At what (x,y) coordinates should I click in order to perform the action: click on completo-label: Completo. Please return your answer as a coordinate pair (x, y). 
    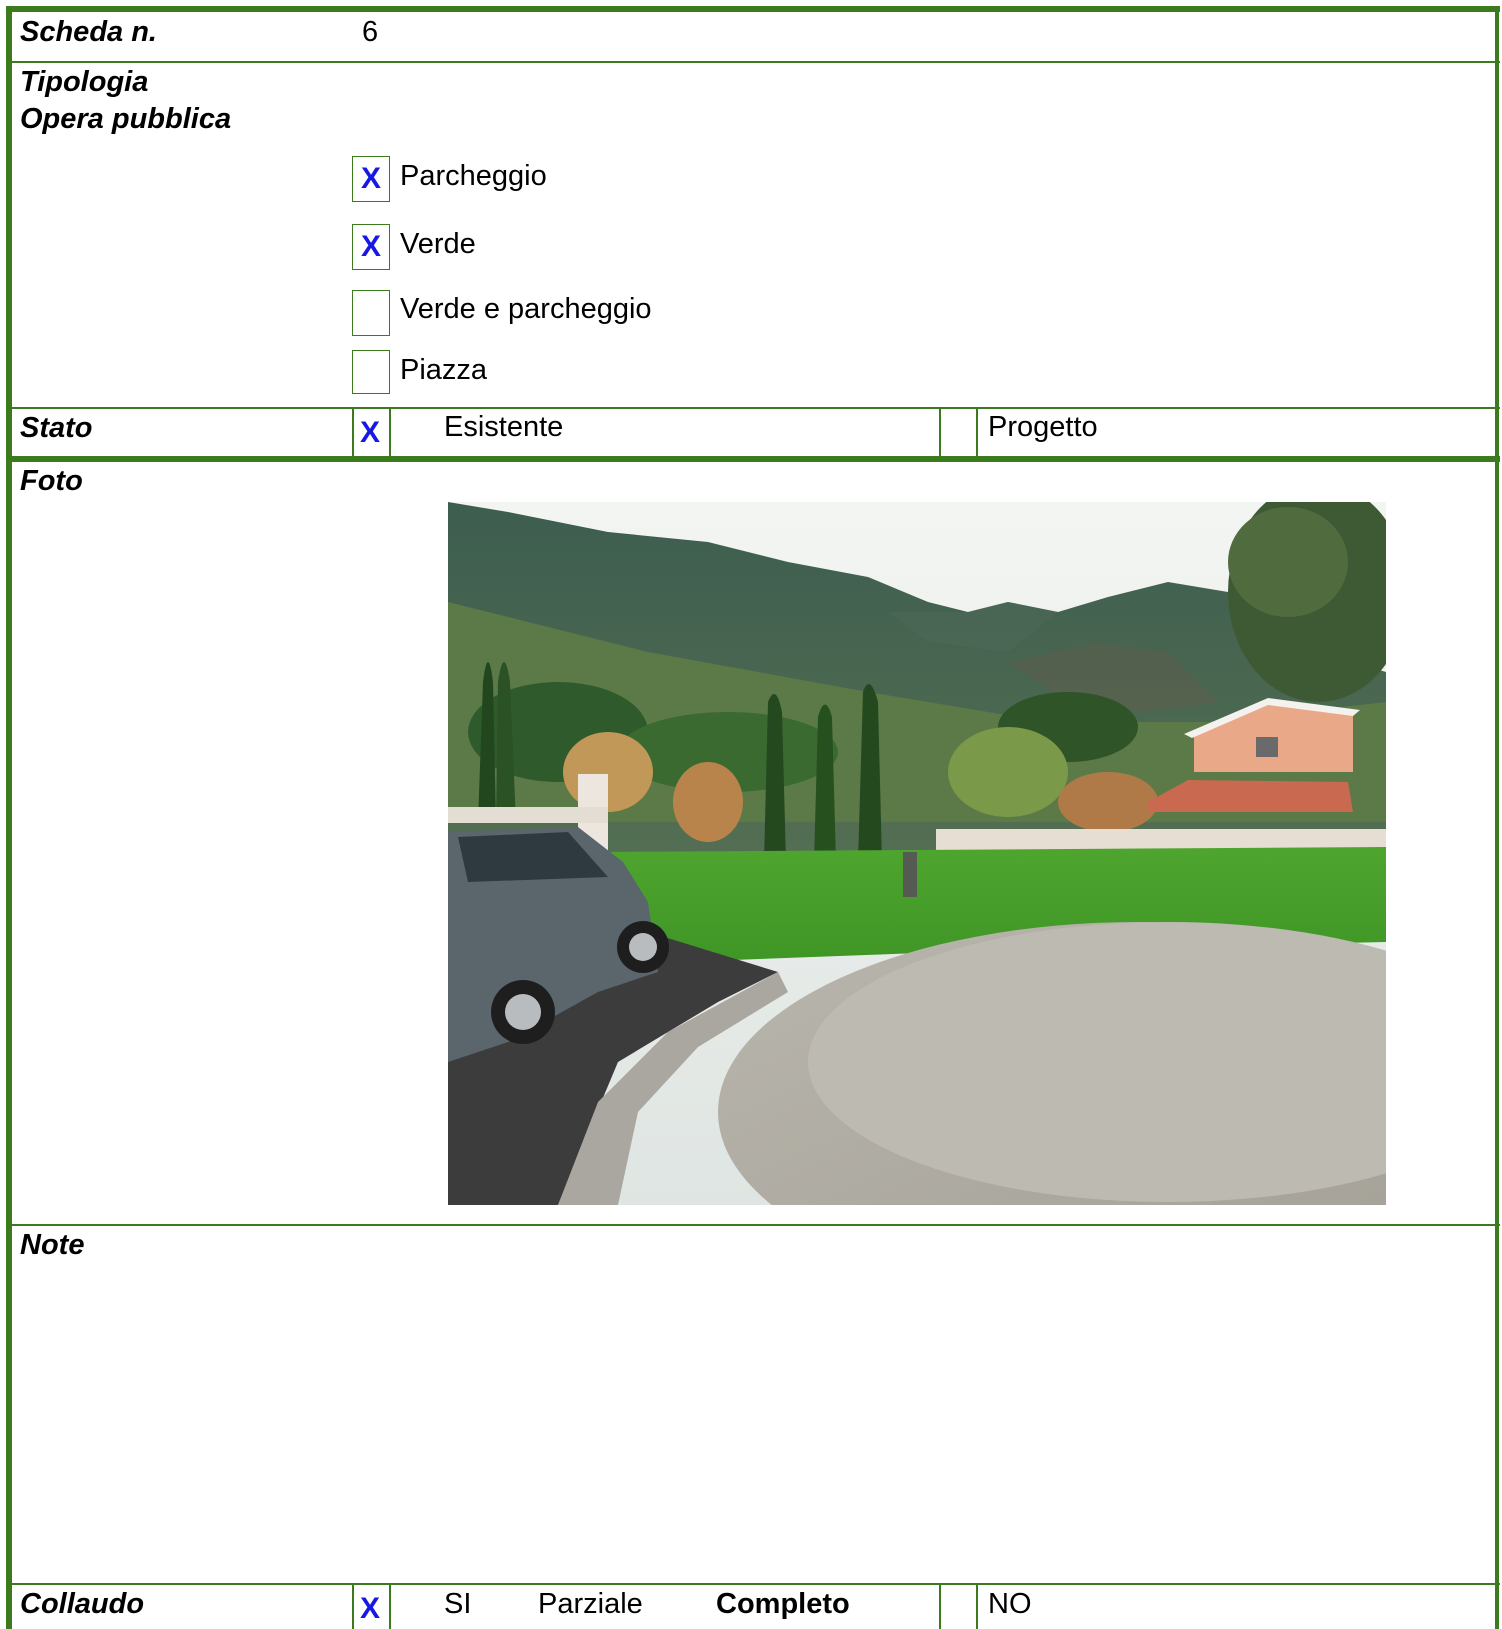
    Looking at the image, I should click on (783, 1604).